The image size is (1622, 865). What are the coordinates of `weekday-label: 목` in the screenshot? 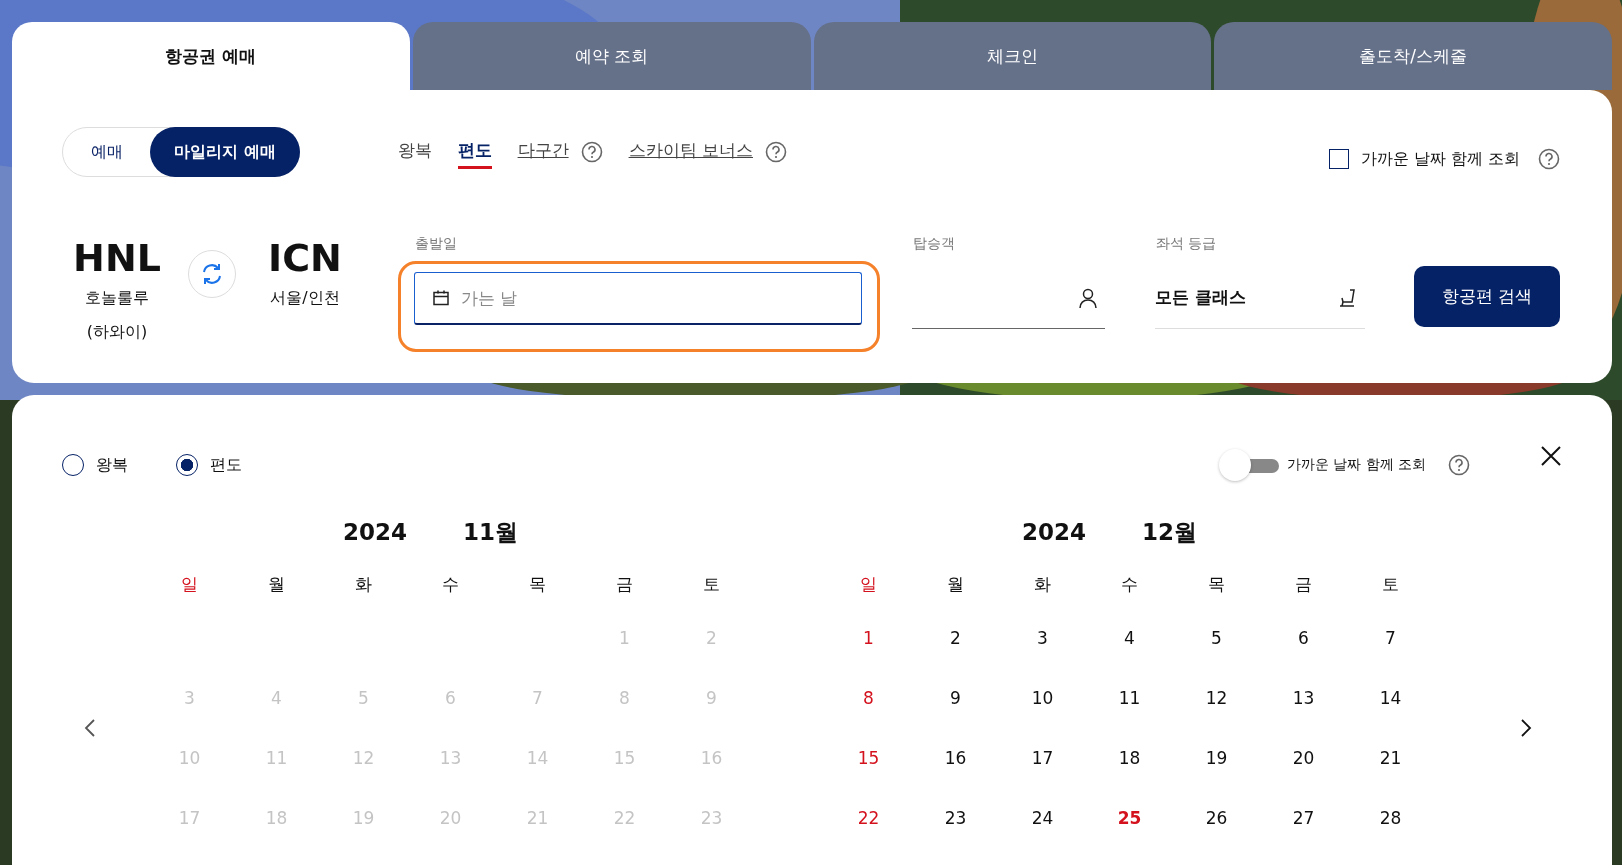 It's located at (1216, 584).